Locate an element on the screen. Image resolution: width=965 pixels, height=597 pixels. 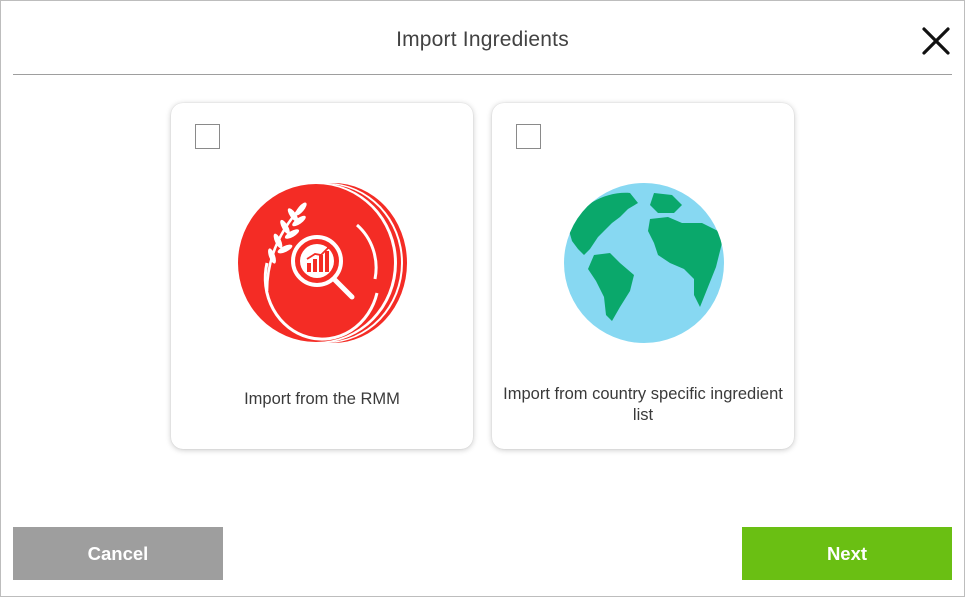
dialog-header: Import Ingredients is located at coordinates (482, 38).